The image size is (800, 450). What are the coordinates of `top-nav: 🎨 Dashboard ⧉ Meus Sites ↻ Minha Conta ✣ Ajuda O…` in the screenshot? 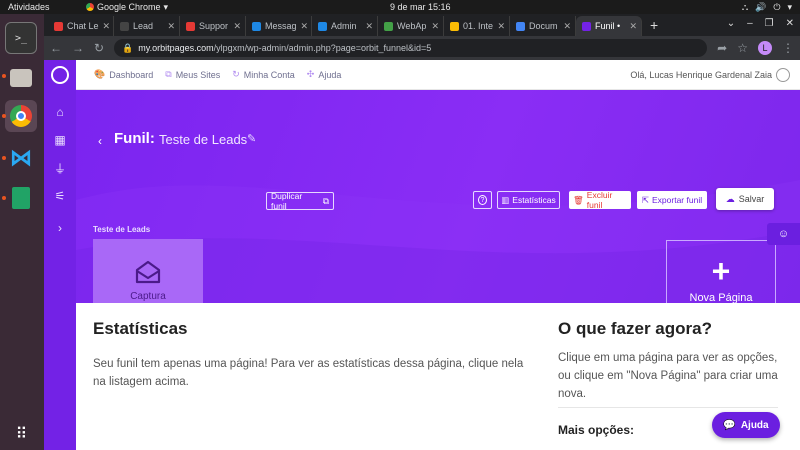 It's located at (438, 75).